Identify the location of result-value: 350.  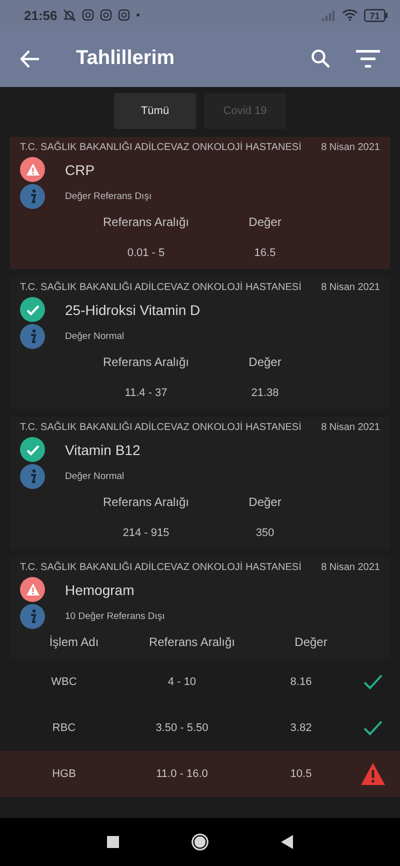
(265, 533).